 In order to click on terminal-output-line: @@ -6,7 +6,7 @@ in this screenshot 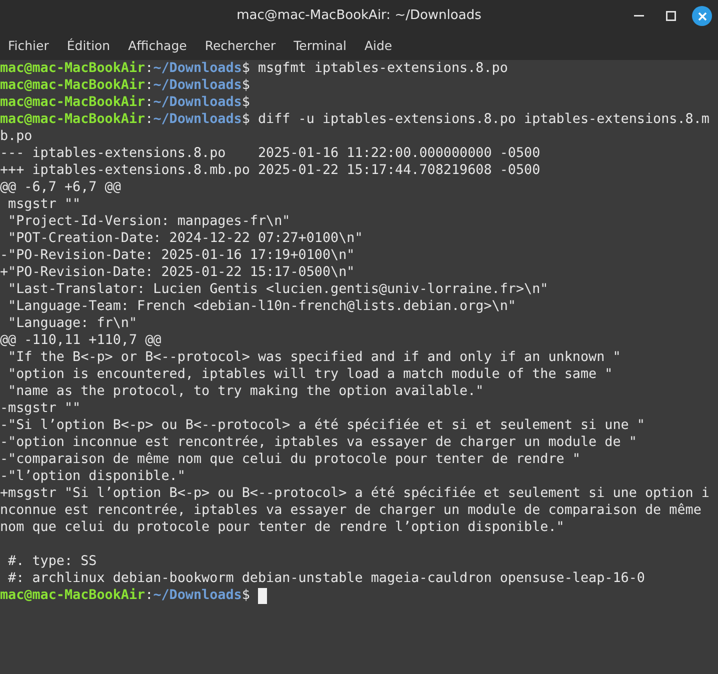, I will do `click(60, 187)`.